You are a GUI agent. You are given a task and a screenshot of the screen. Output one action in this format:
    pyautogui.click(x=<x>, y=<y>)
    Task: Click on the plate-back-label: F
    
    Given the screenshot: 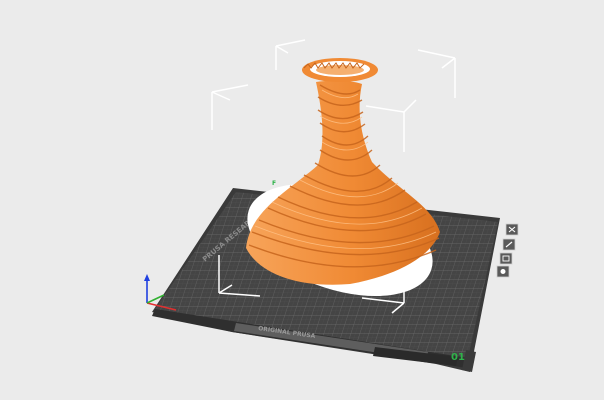 What is the action you would take?
    pyautogui.click(x=274, y=183)
    